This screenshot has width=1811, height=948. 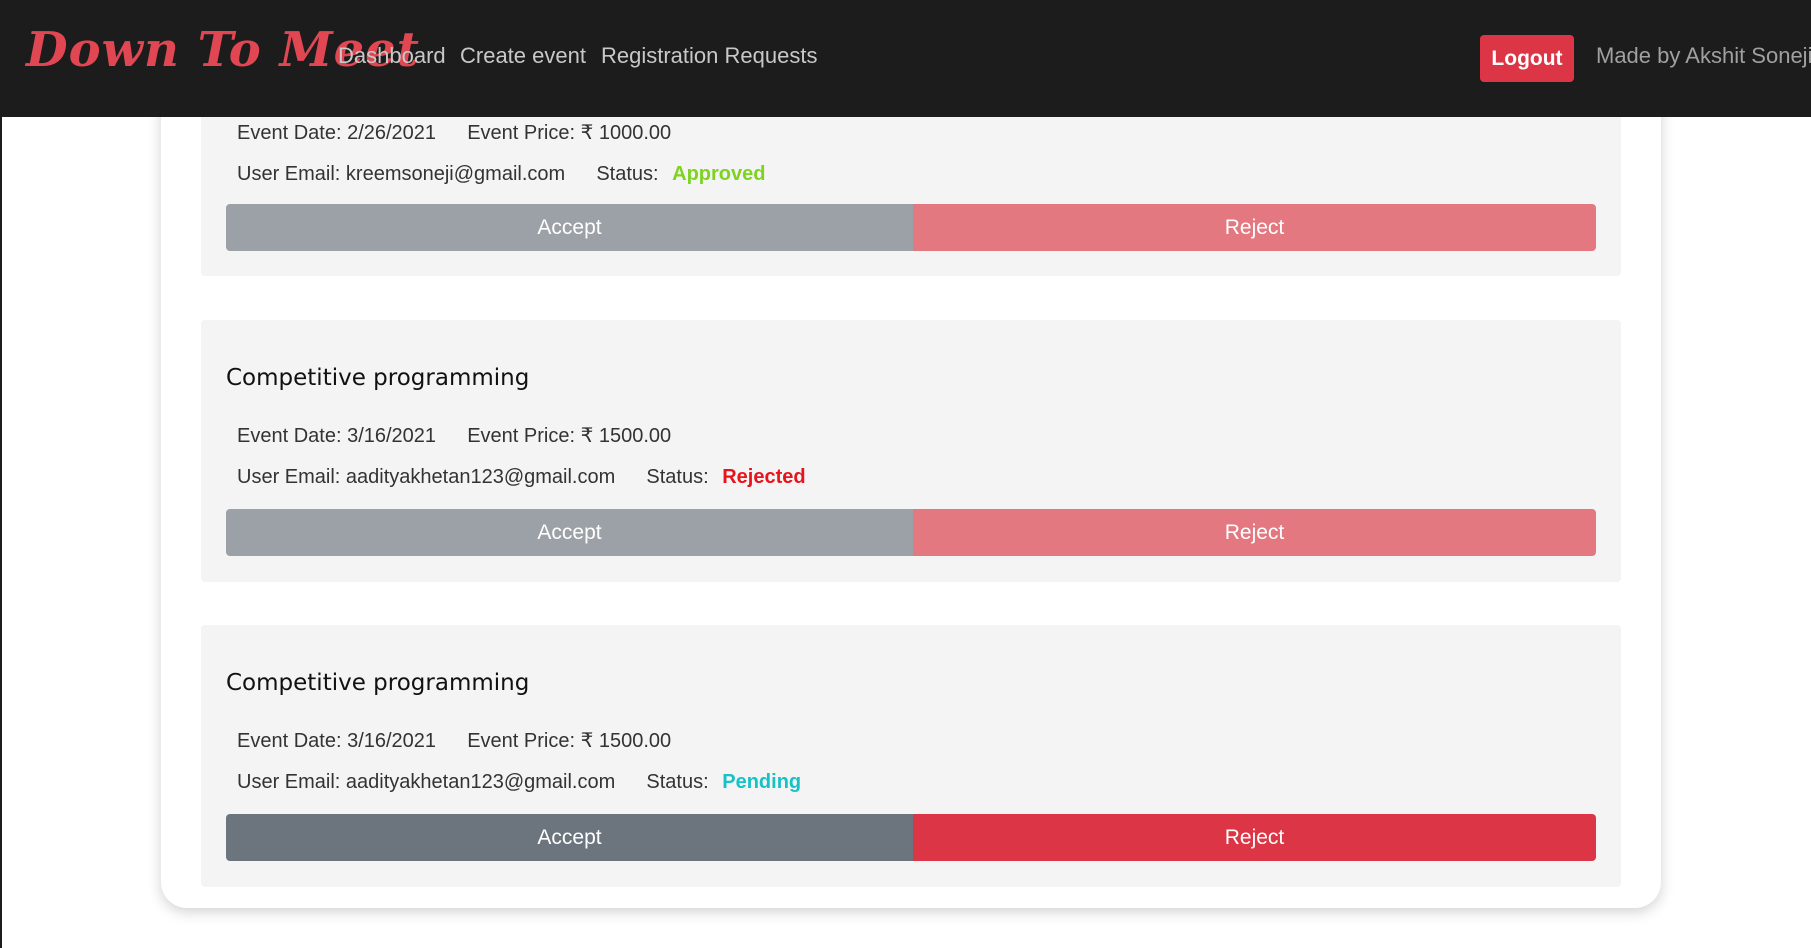 What do you see at coordinates (709, 56) in the screenshot?
I see `nav-link-registration-requests: Registration Requests` at bounding box center [709, 56].